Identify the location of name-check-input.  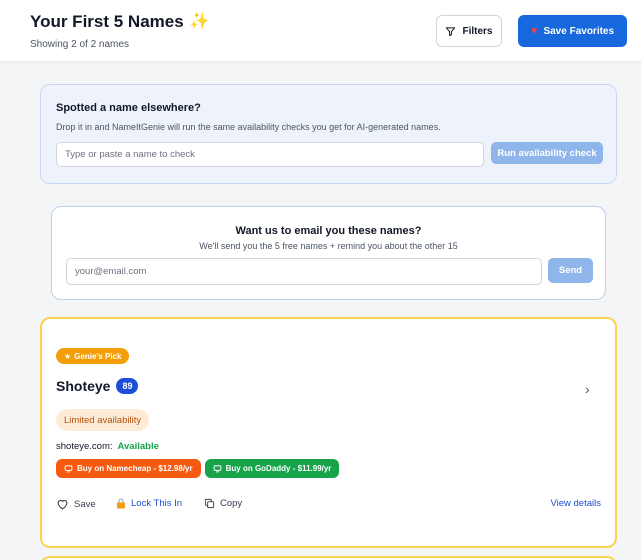
(270, 154).